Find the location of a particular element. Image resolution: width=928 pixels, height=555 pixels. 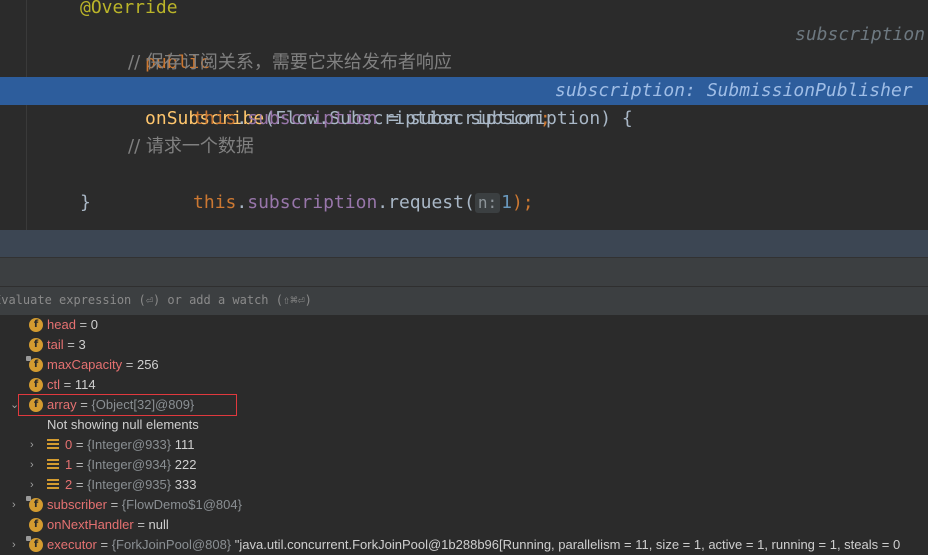

code-line-annotation: @Override is located at coordinates (464, 11).